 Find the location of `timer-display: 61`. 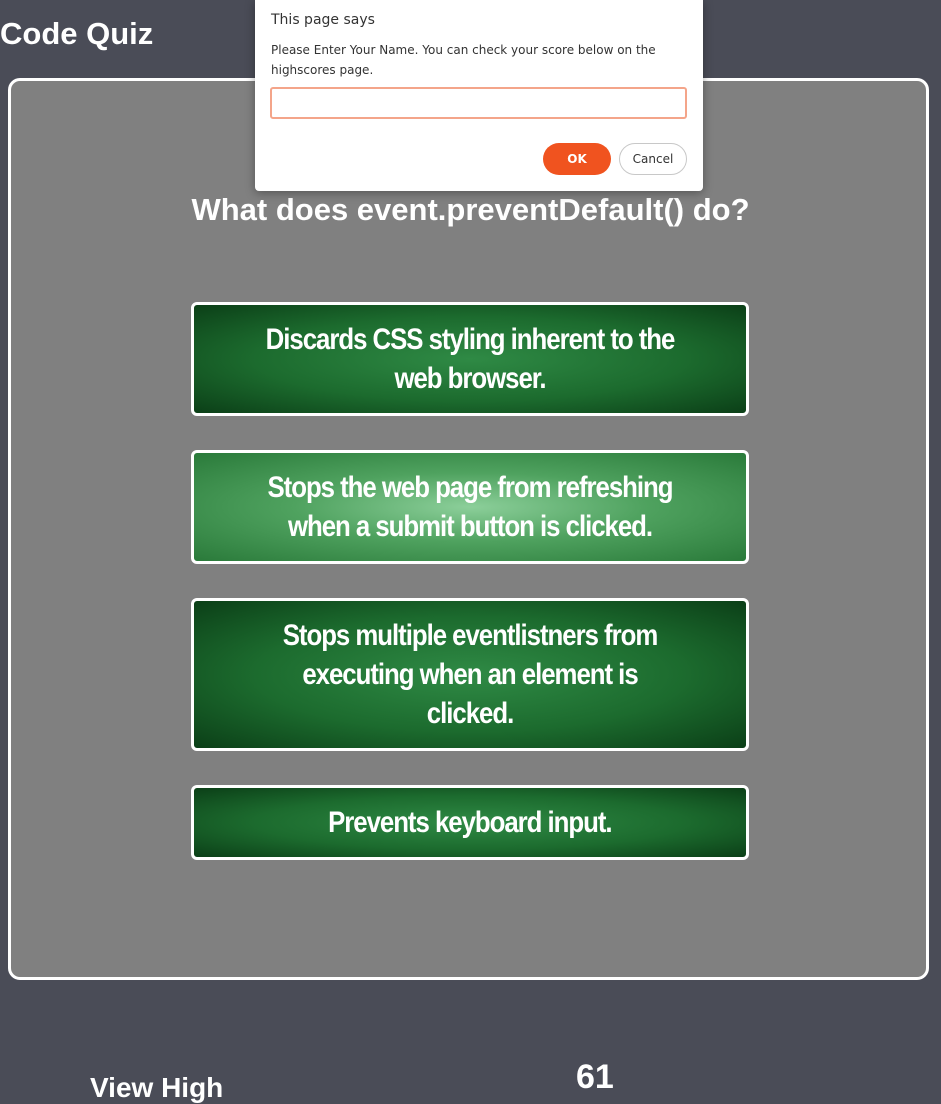

timer-display: 61 is located at coordinates (595, 1077).